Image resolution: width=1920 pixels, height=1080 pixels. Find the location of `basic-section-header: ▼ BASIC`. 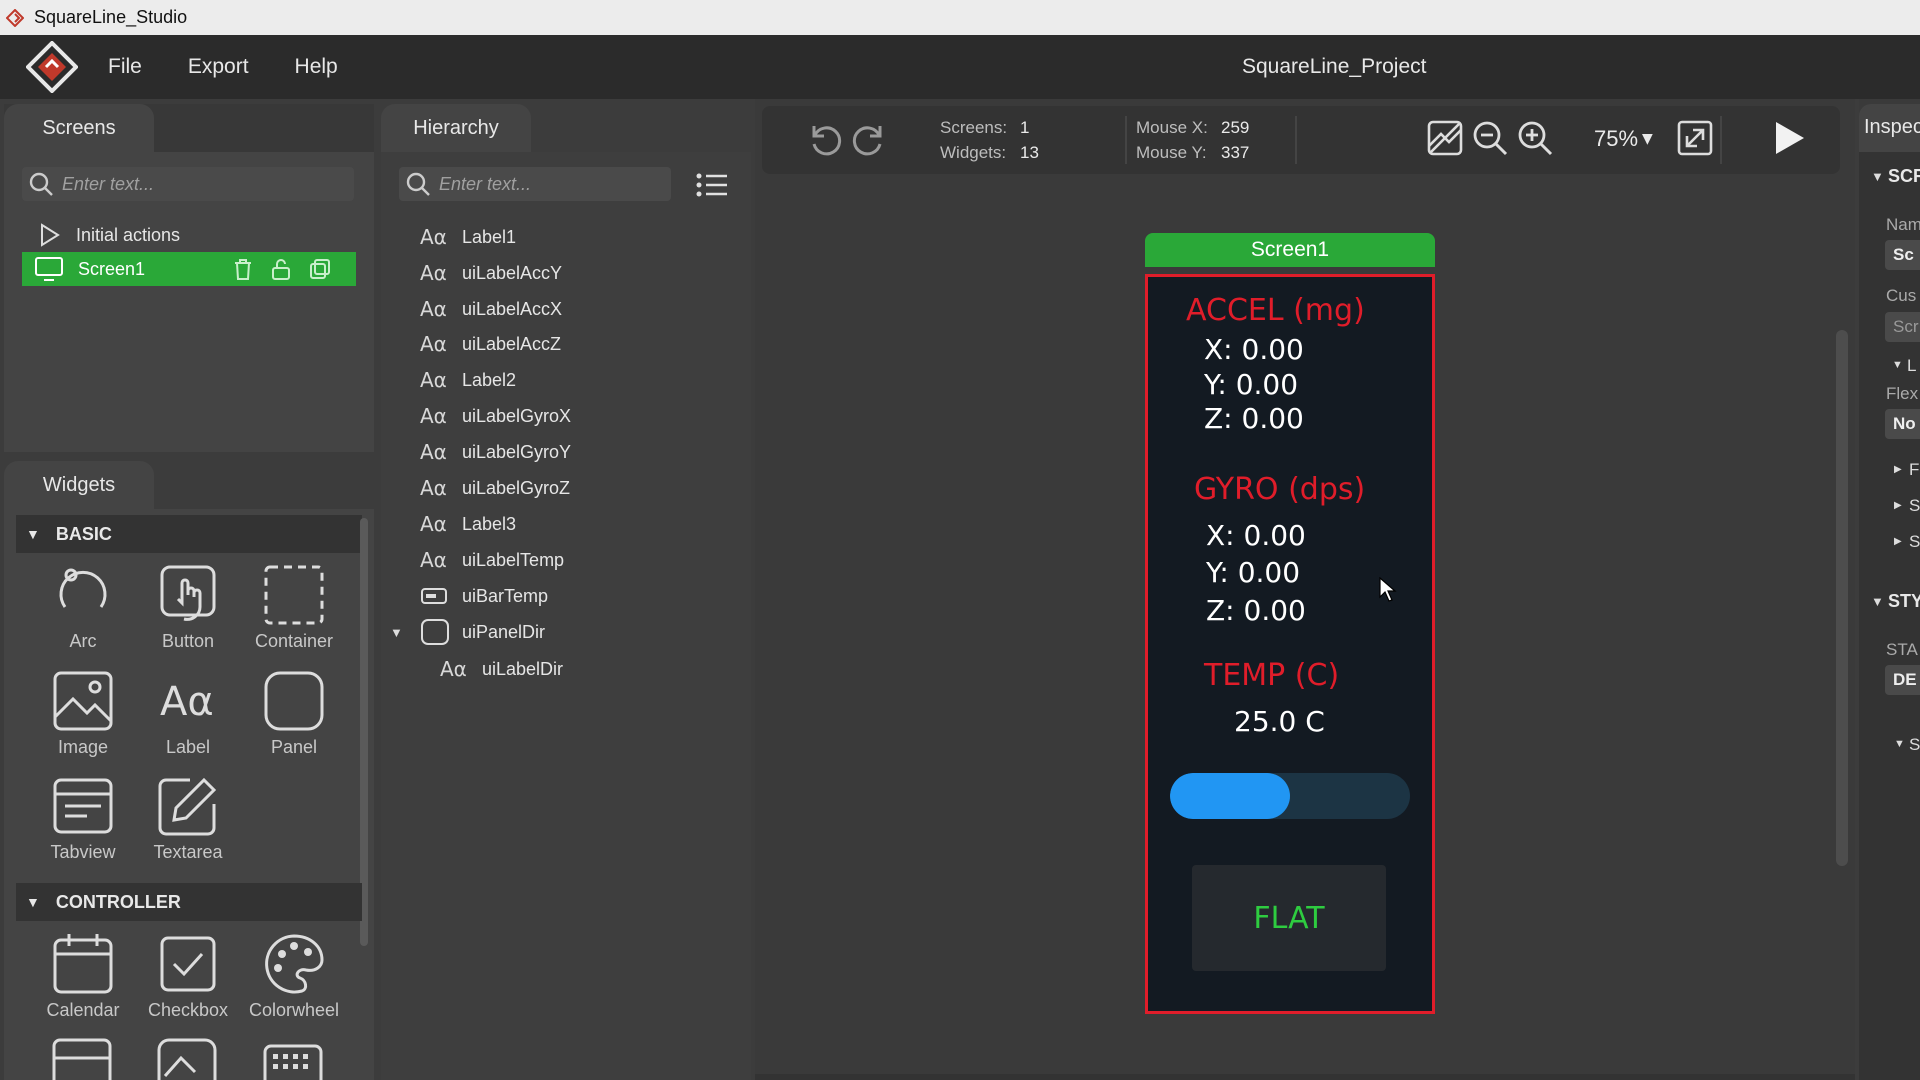

basic-section-header: ▼ BASIC is located at coordinates (189, 534).